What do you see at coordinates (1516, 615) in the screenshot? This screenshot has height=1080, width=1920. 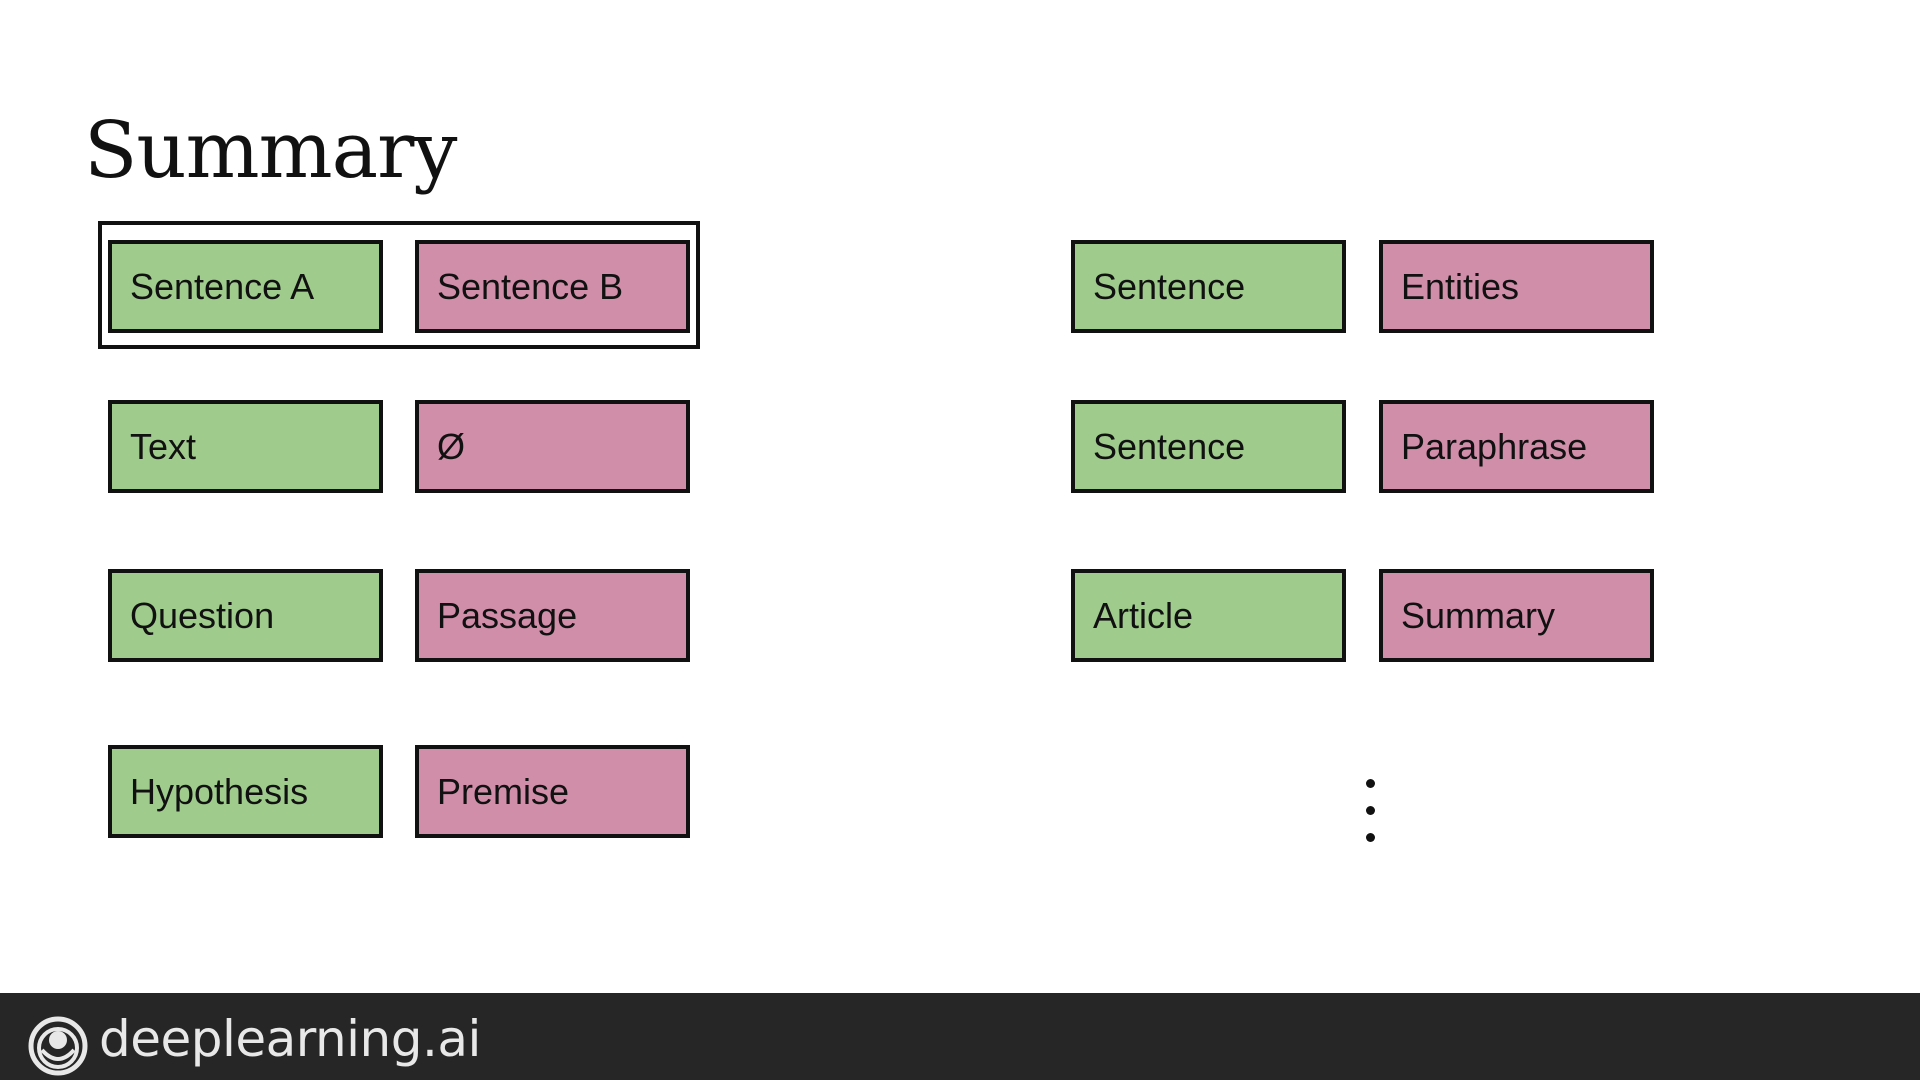 I see `context-box: Summary` at bounding box center [1516, 615].